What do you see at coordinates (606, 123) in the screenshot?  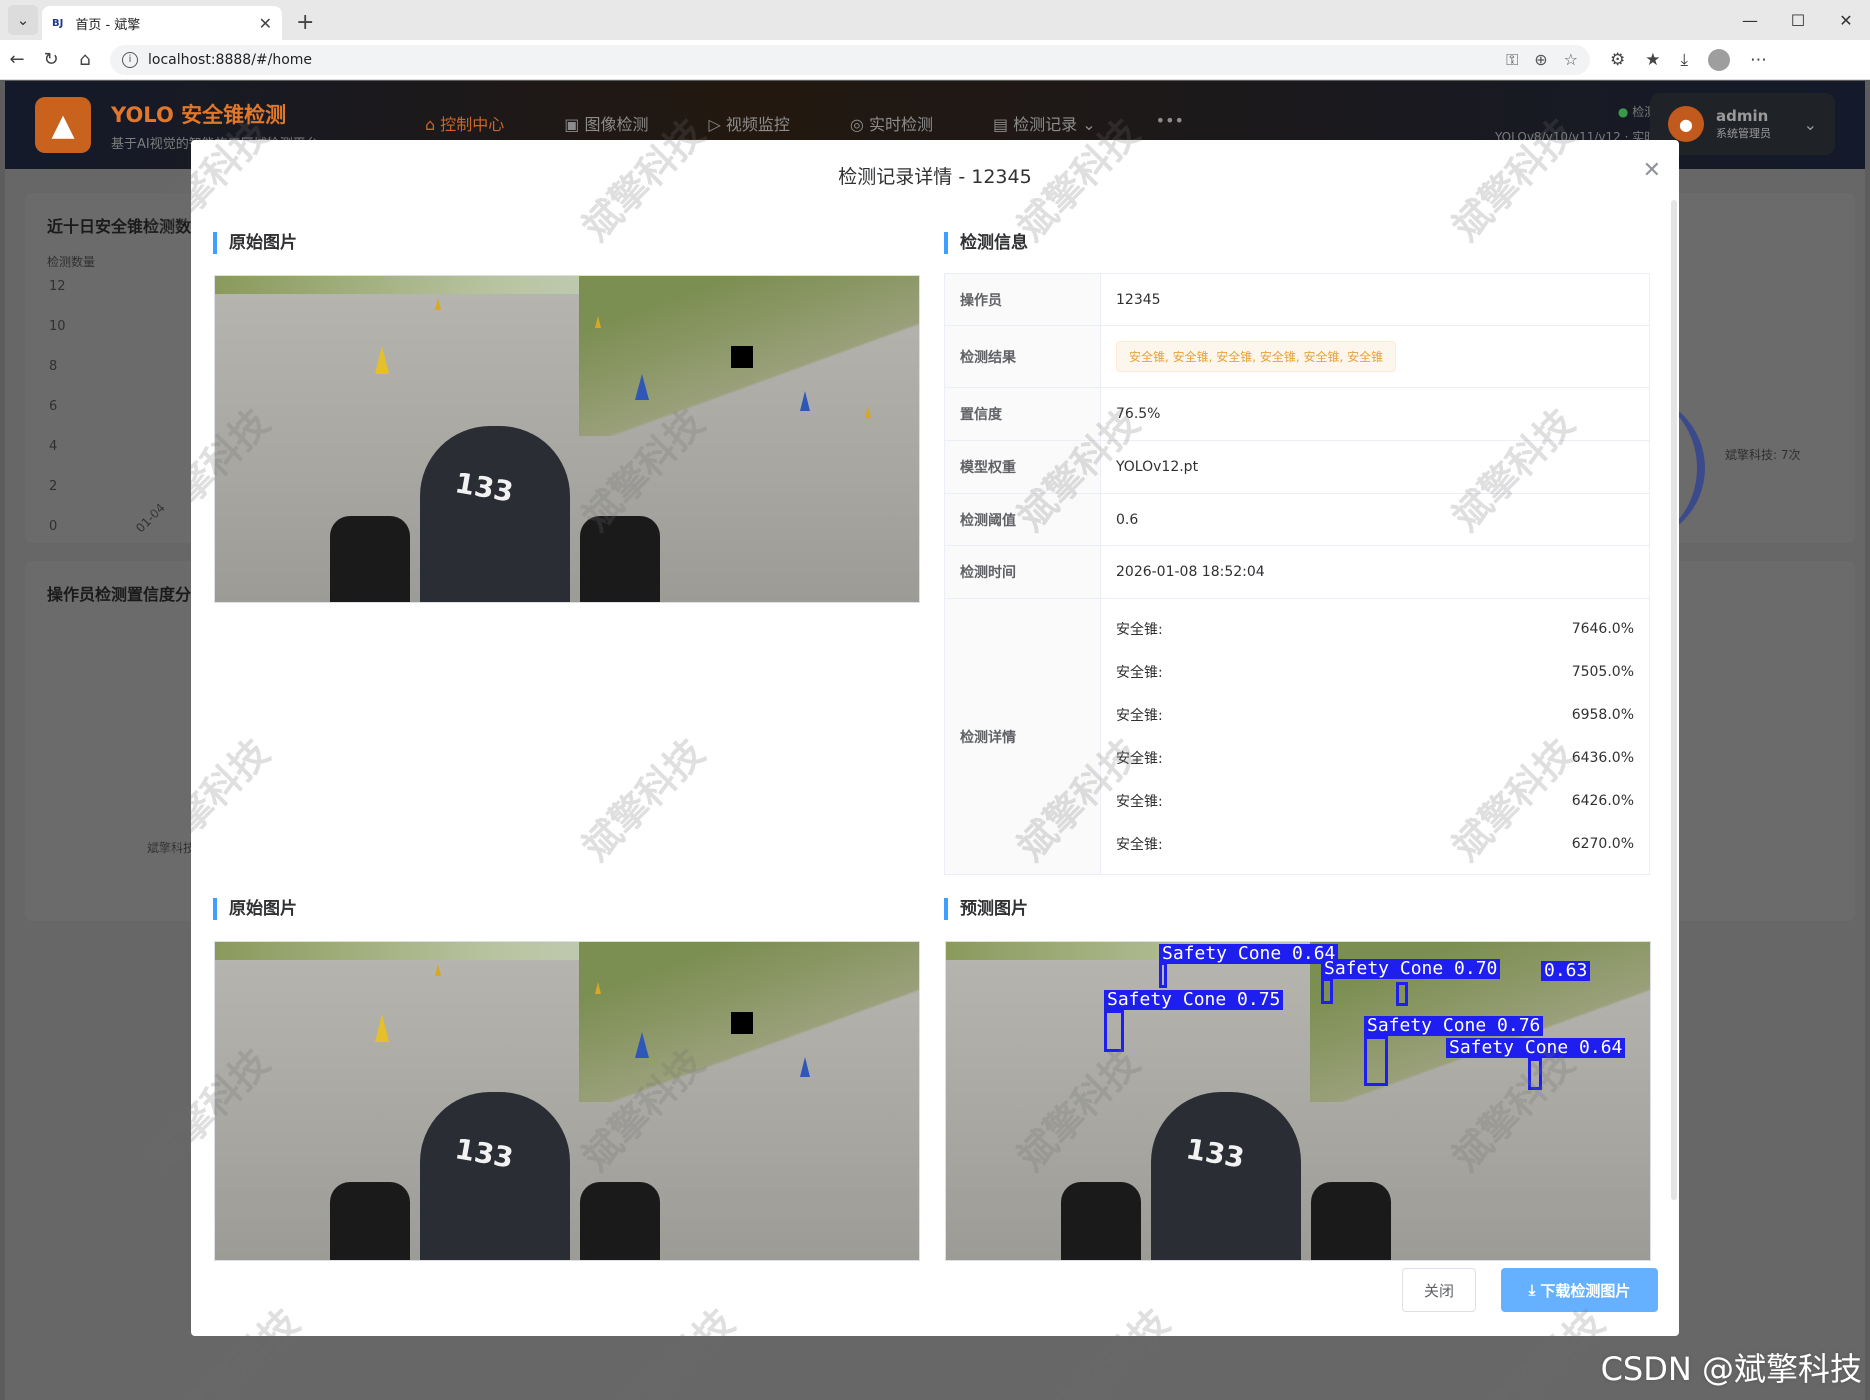 I see `menu-item-image: ▣ 图像检测` at bounding box center [606, 123].